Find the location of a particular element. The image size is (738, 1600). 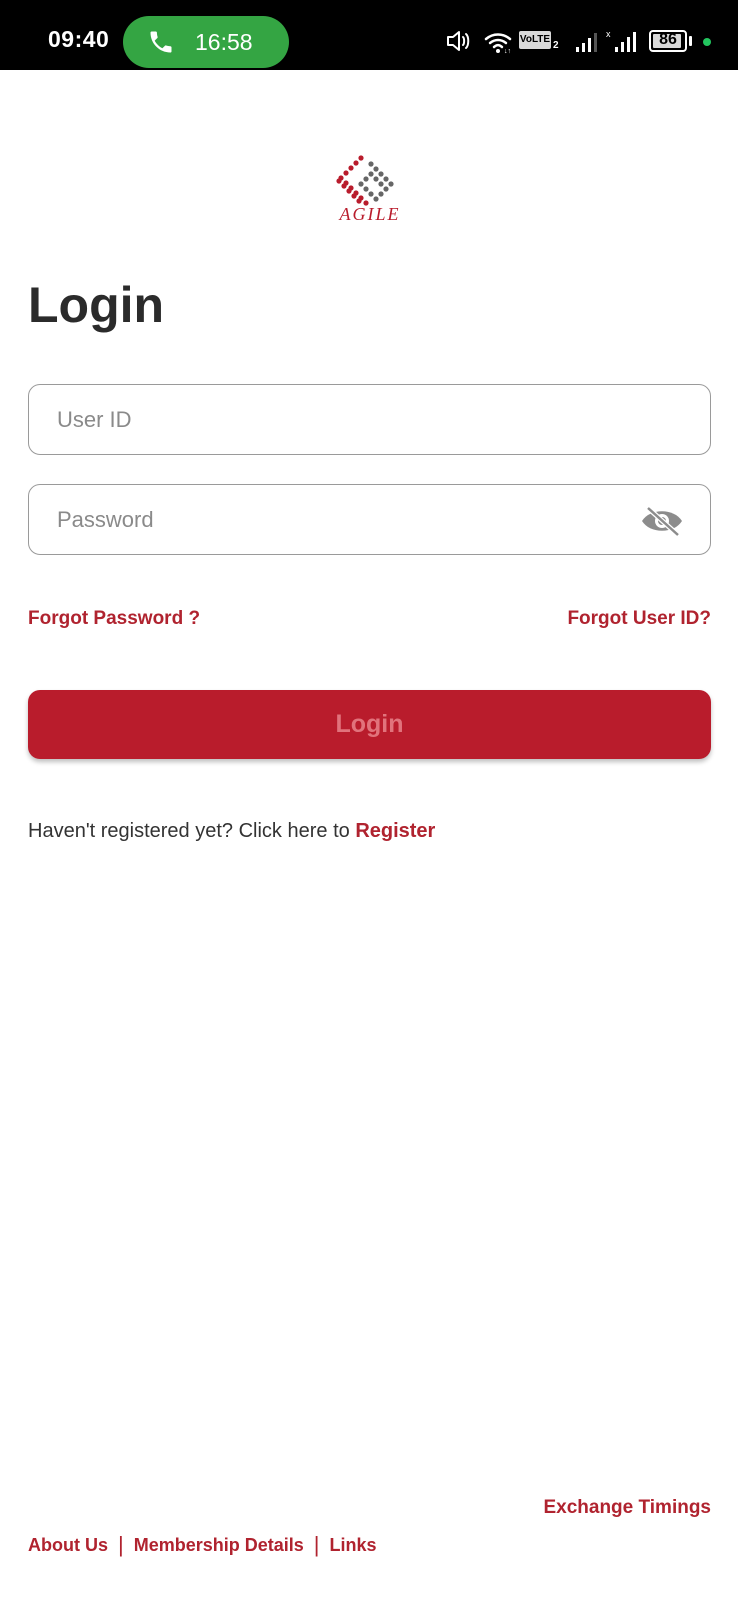

svg-text: x is located at coordinates (608, 34).